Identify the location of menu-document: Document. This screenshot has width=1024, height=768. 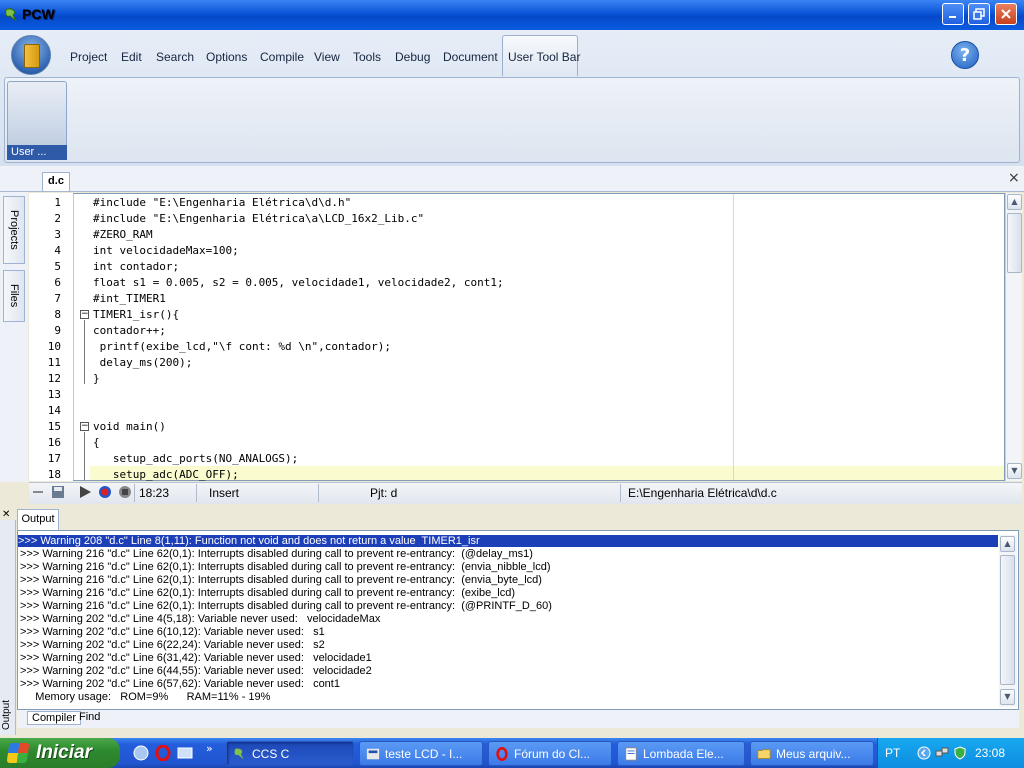
(470, 57).